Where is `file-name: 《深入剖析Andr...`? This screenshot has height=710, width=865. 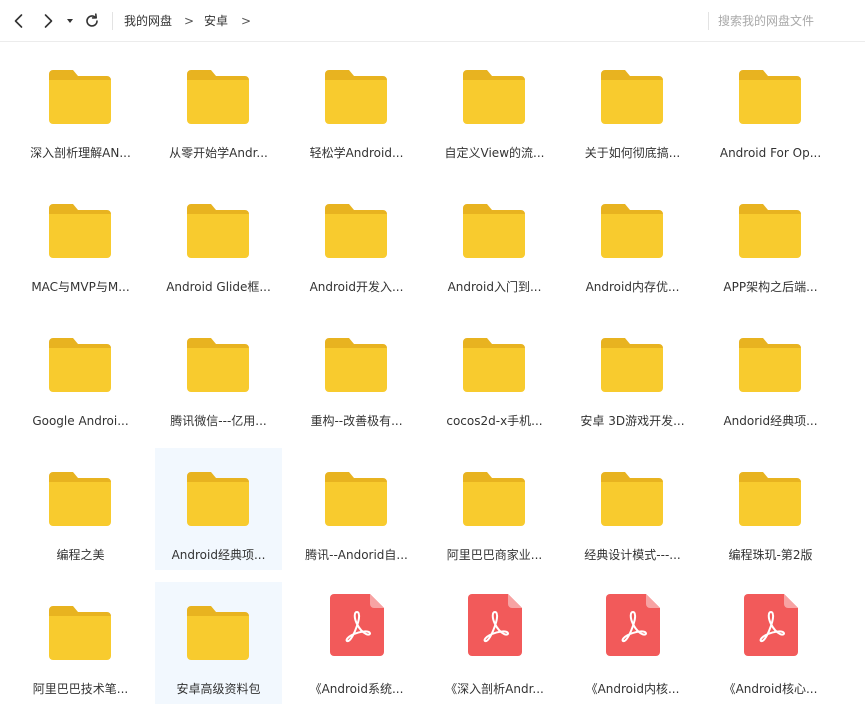 file-name: 《深入剖析Andr... is located at coordinates (494, 689).